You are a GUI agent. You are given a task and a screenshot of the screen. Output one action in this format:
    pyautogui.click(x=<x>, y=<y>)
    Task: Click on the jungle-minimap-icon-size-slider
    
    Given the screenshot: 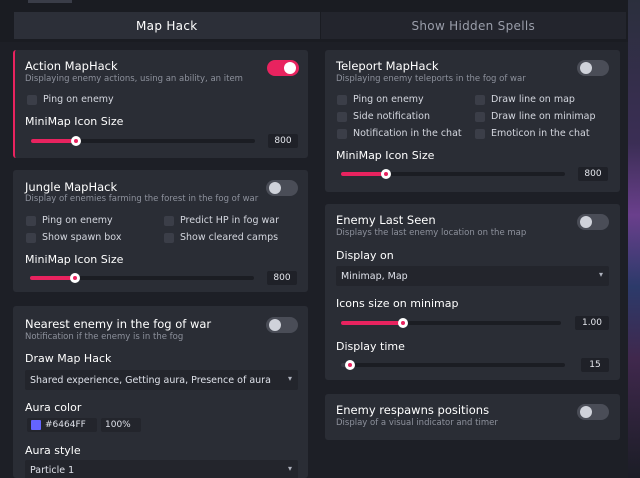 What is the action you would take?
    pyautogui.click(x=142, y=278)
    